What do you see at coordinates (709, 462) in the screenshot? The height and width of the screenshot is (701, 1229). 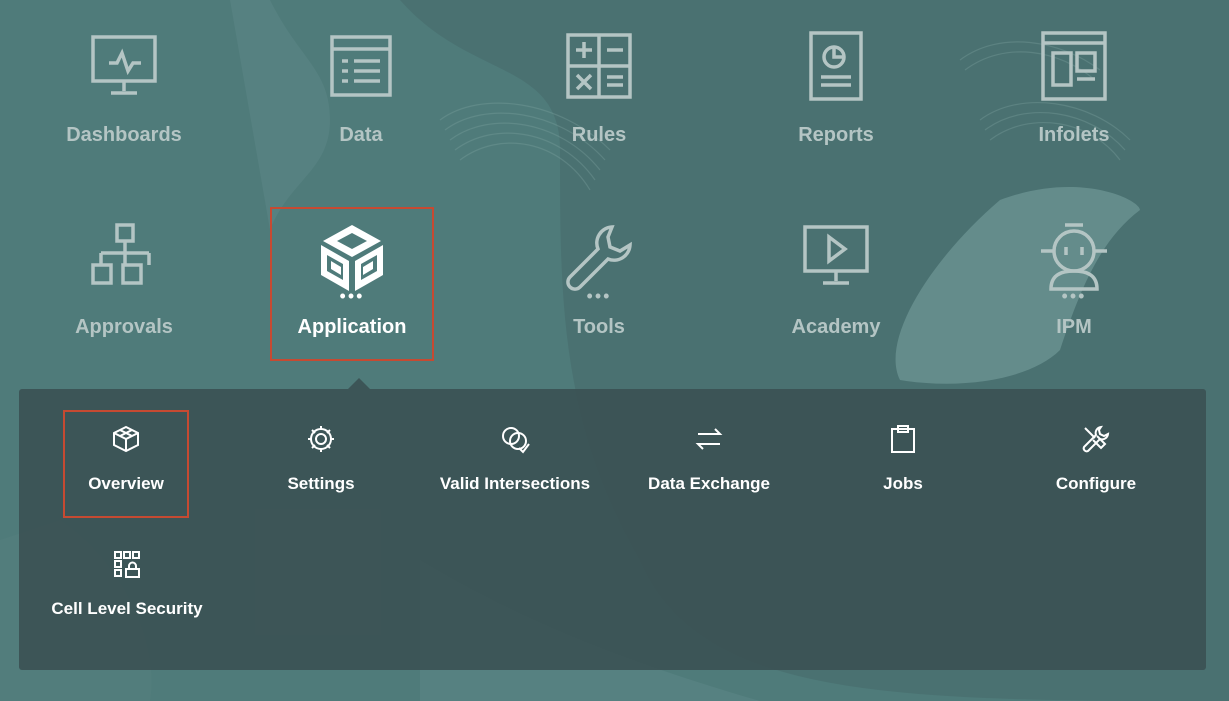 I see `submenu-item-data-exchange: Data Exchange` at bounding box center [709, 462].